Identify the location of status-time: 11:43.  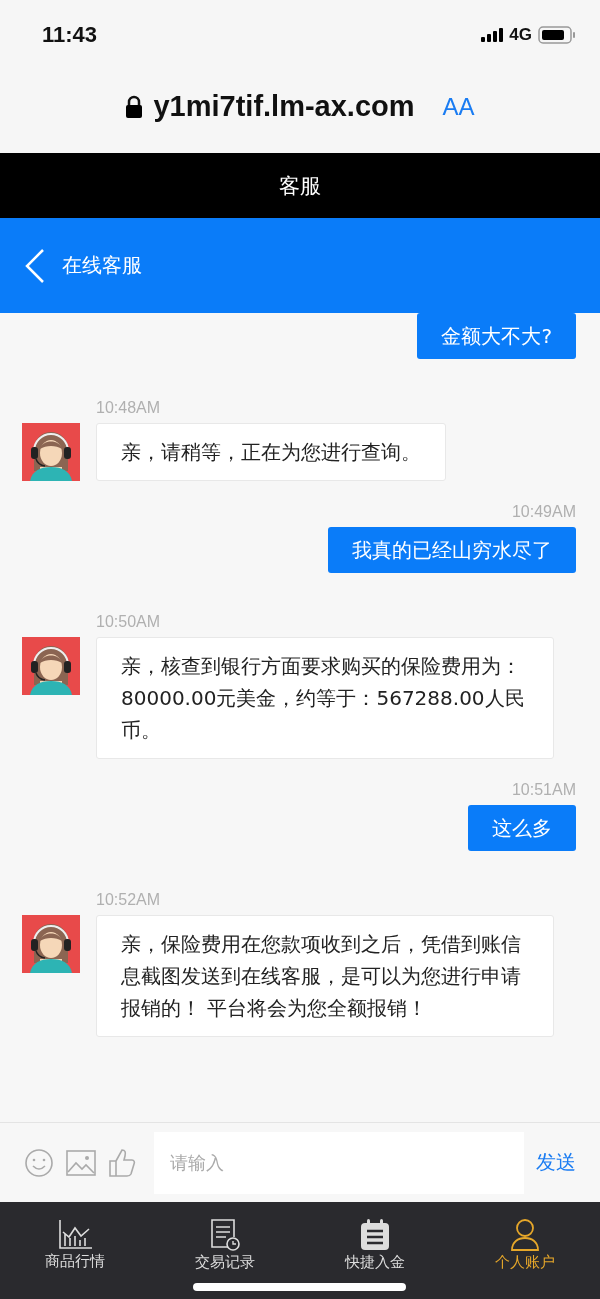
(70, 35).